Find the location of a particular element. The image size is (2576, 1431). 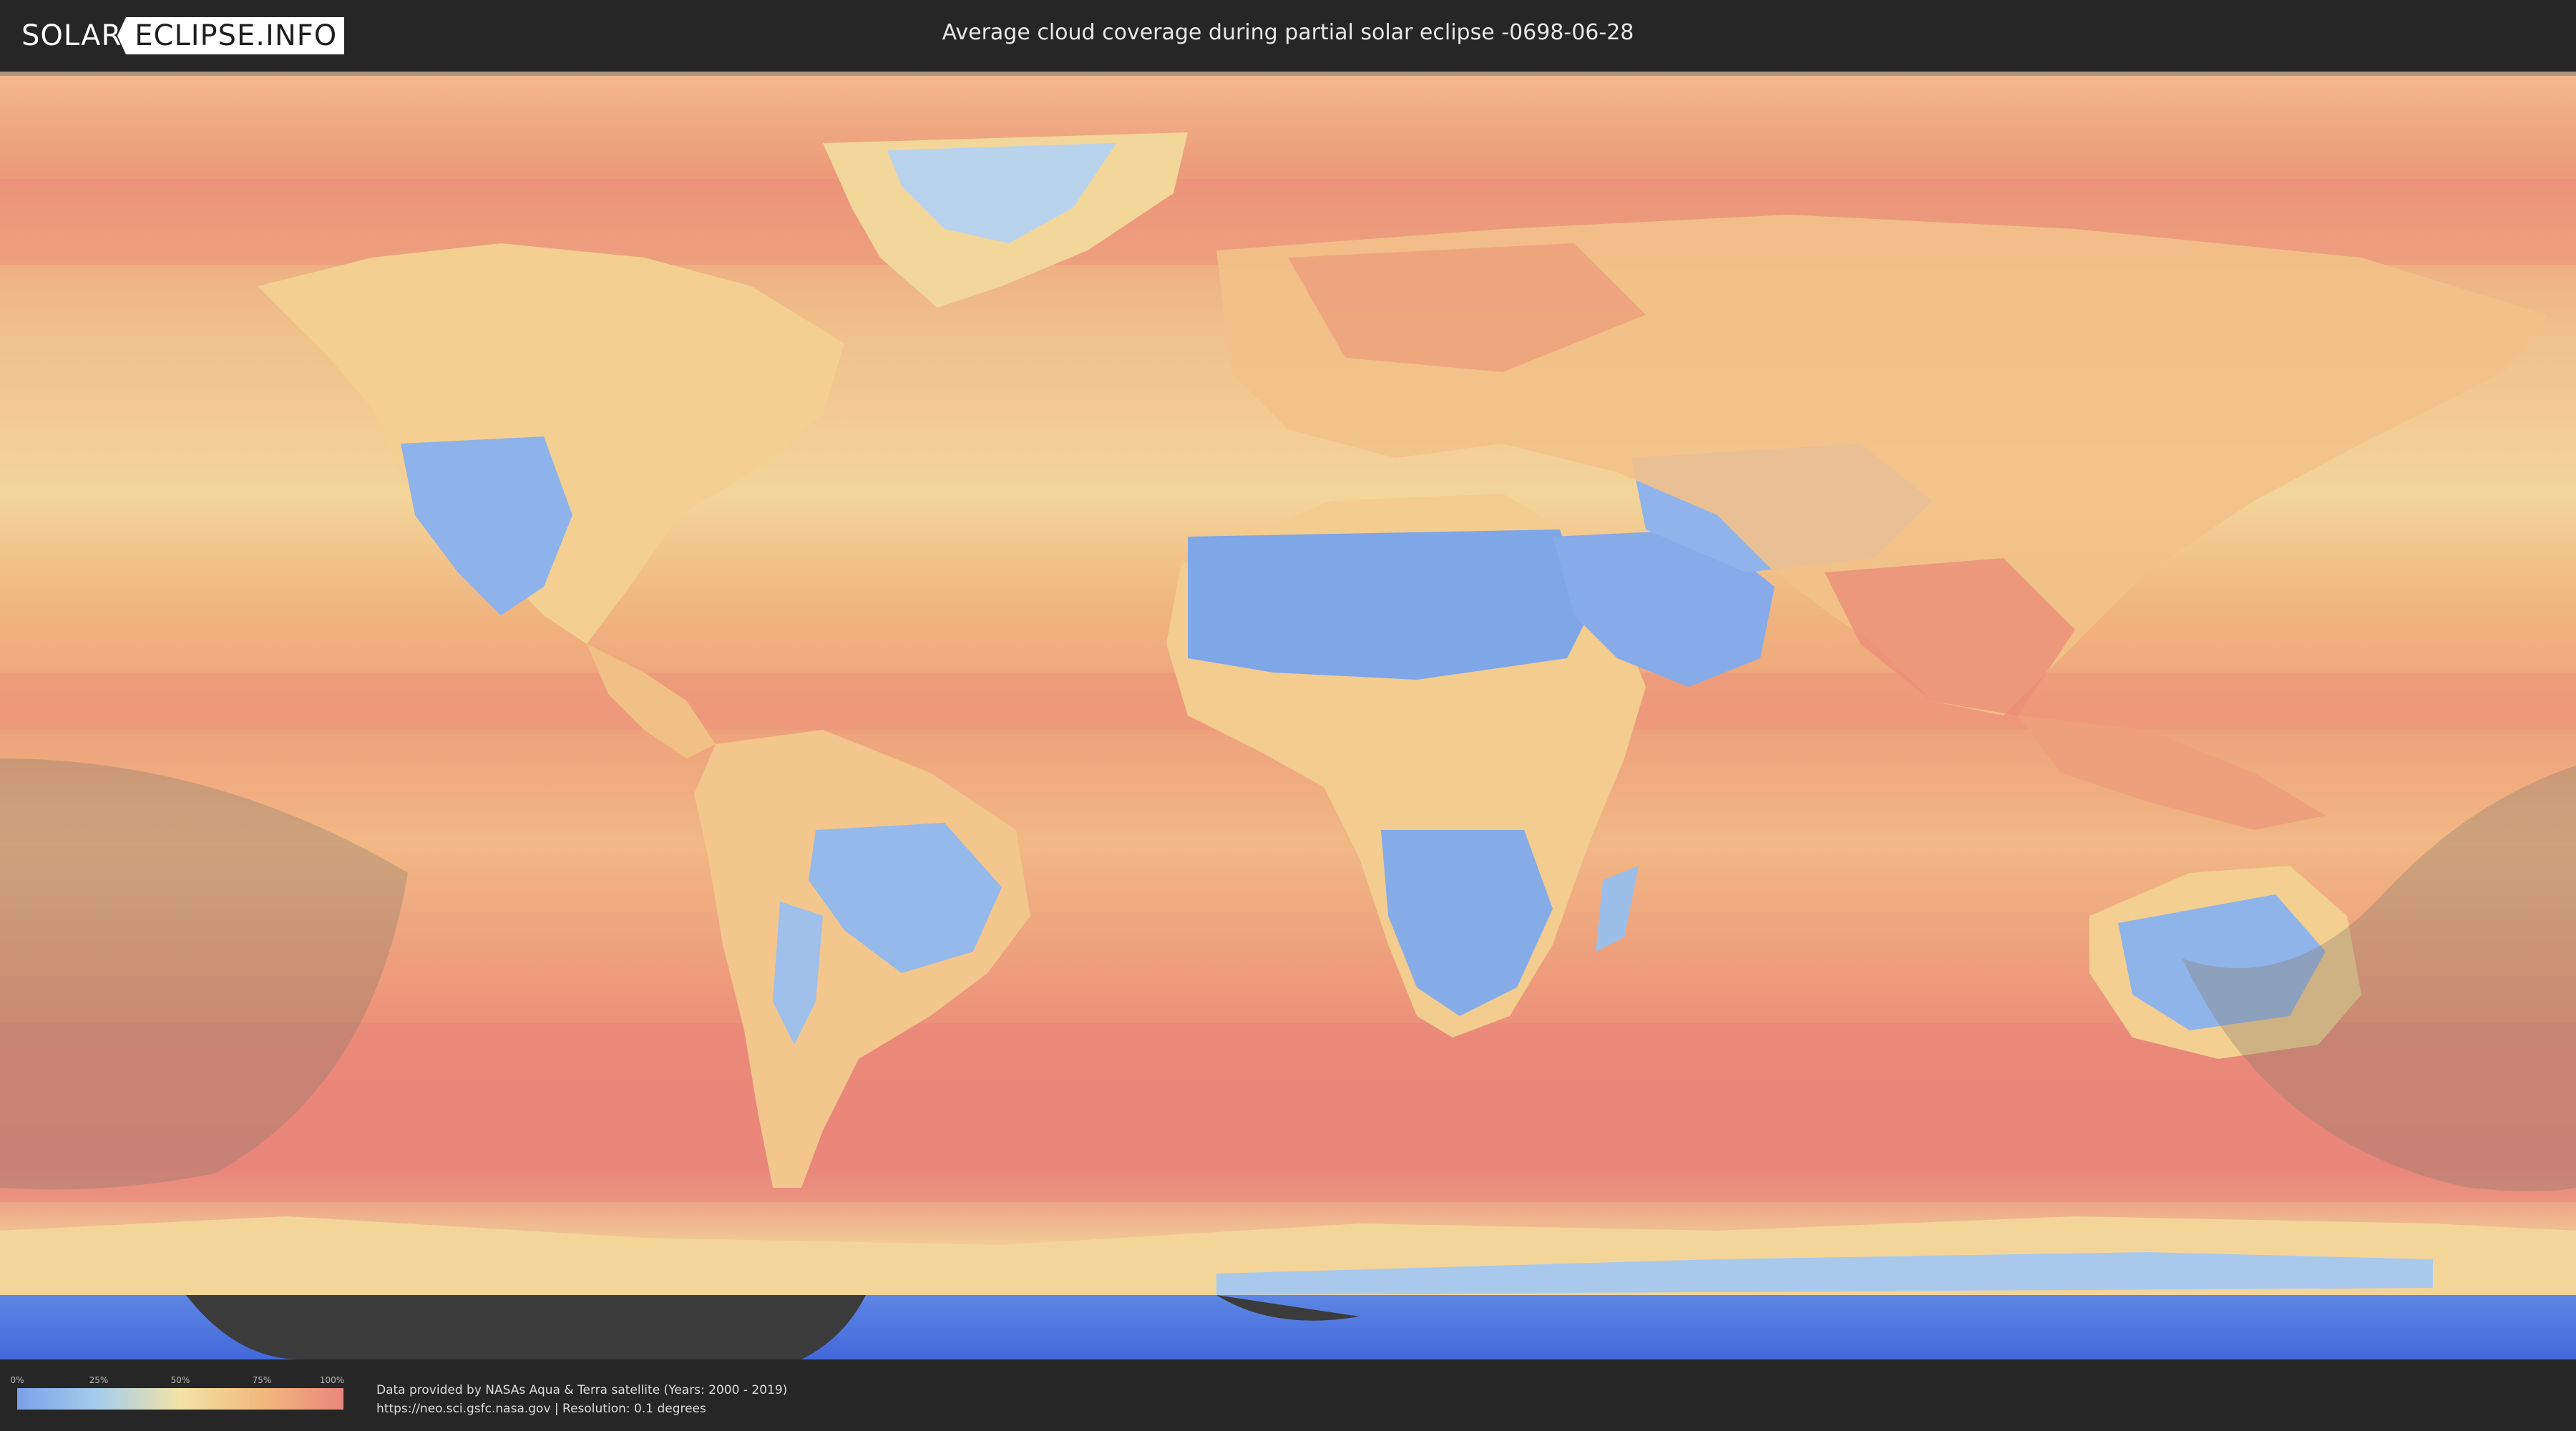

legend-color-bar is located at coordinates (180, 1399).